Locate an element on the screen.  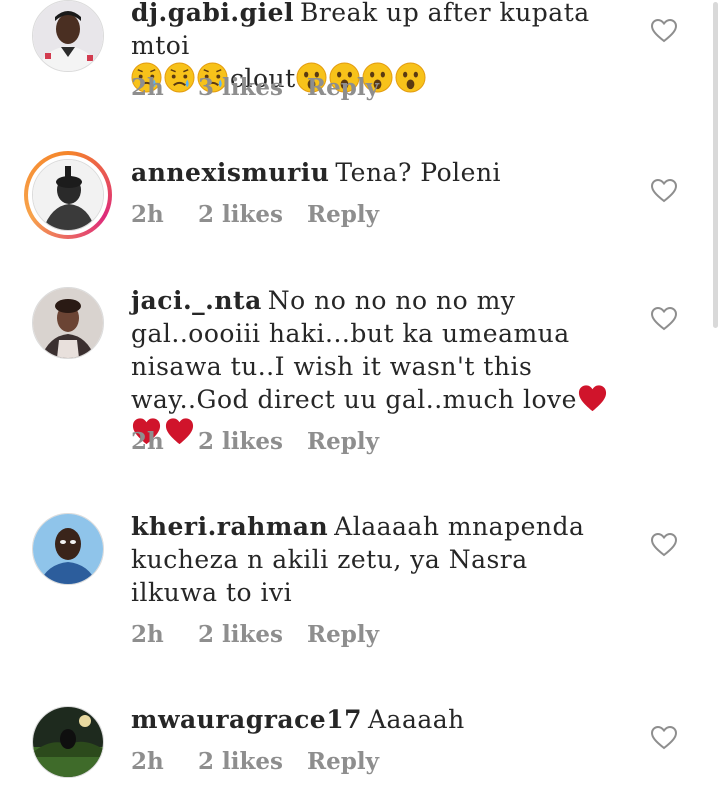
comment-text: mwauragrace17 Aaaaah is located at coordinates (376, 719).